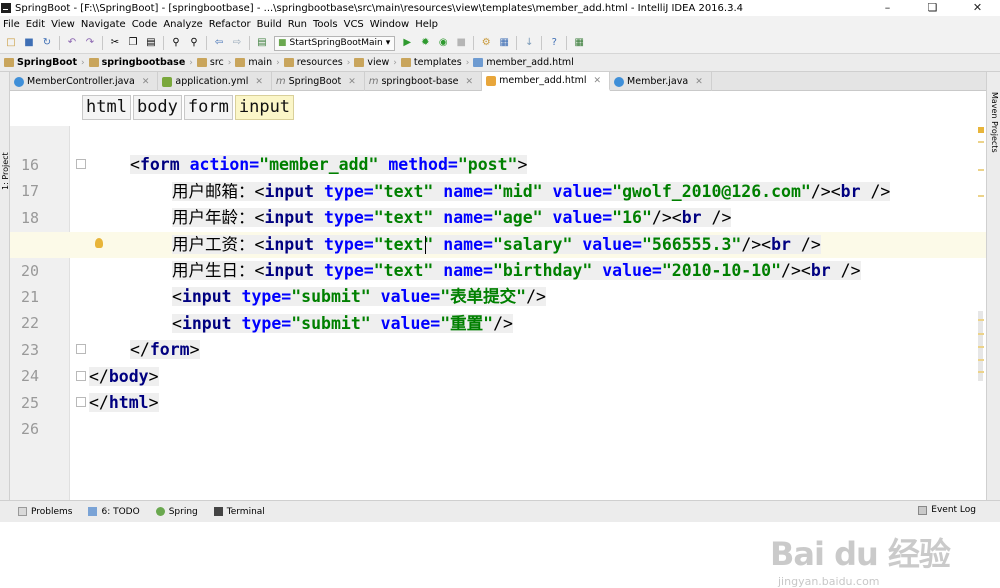  What do you see at coordinates (297, 24) in the screenshot?
I see `menu-run: Run` at bounding box center [297, 24].